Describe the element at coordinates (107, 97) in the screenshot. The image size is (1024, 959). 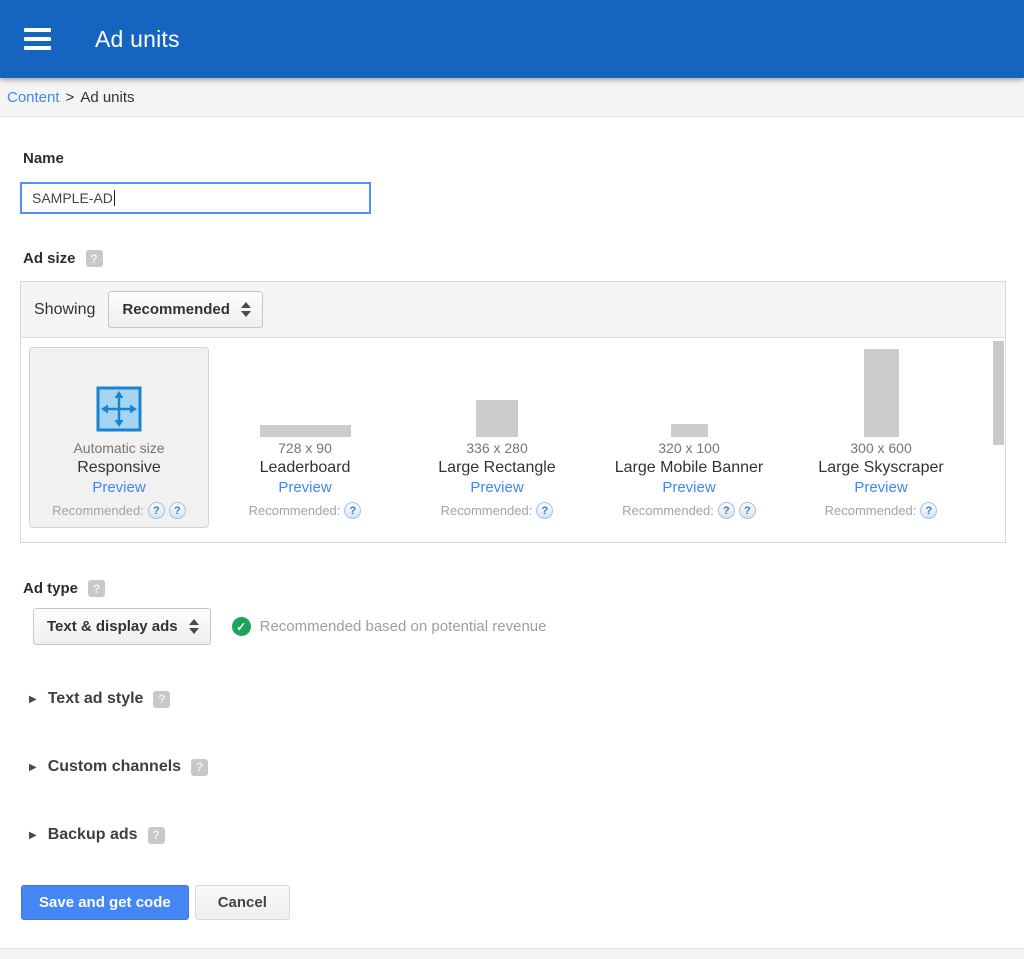
I see `breadcrumb-current: Ad units` at that location.